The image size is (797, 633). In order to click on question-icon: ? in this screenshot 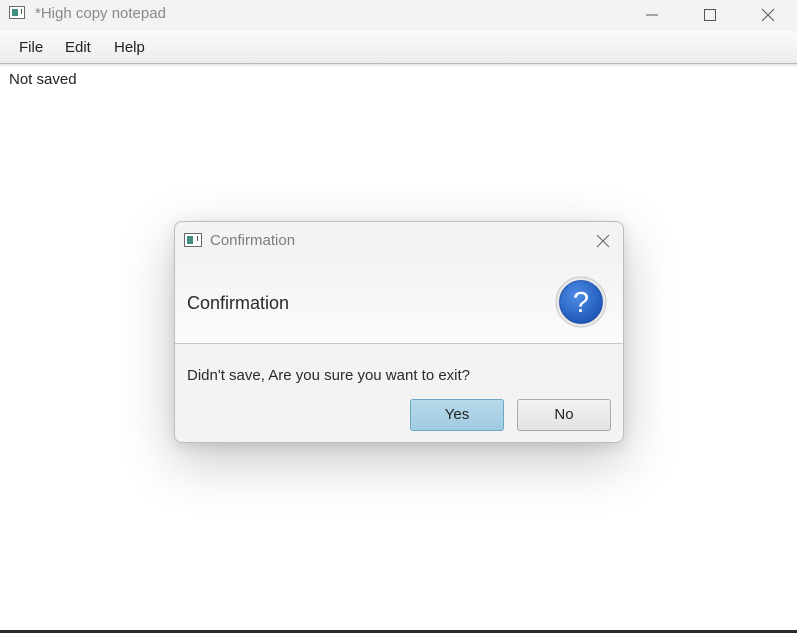, I will do `click(581, 302)`.